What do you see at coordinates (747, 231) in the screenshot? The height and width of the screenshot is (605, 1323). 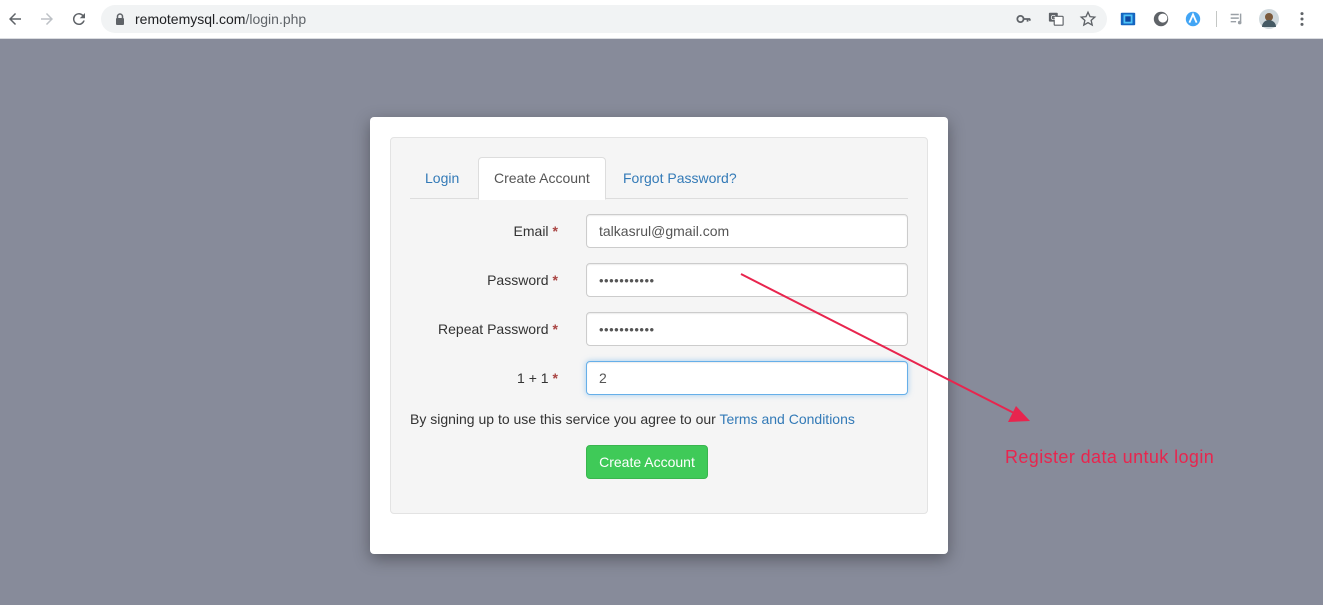 I see `email-field` at bounding box center [747, 231].